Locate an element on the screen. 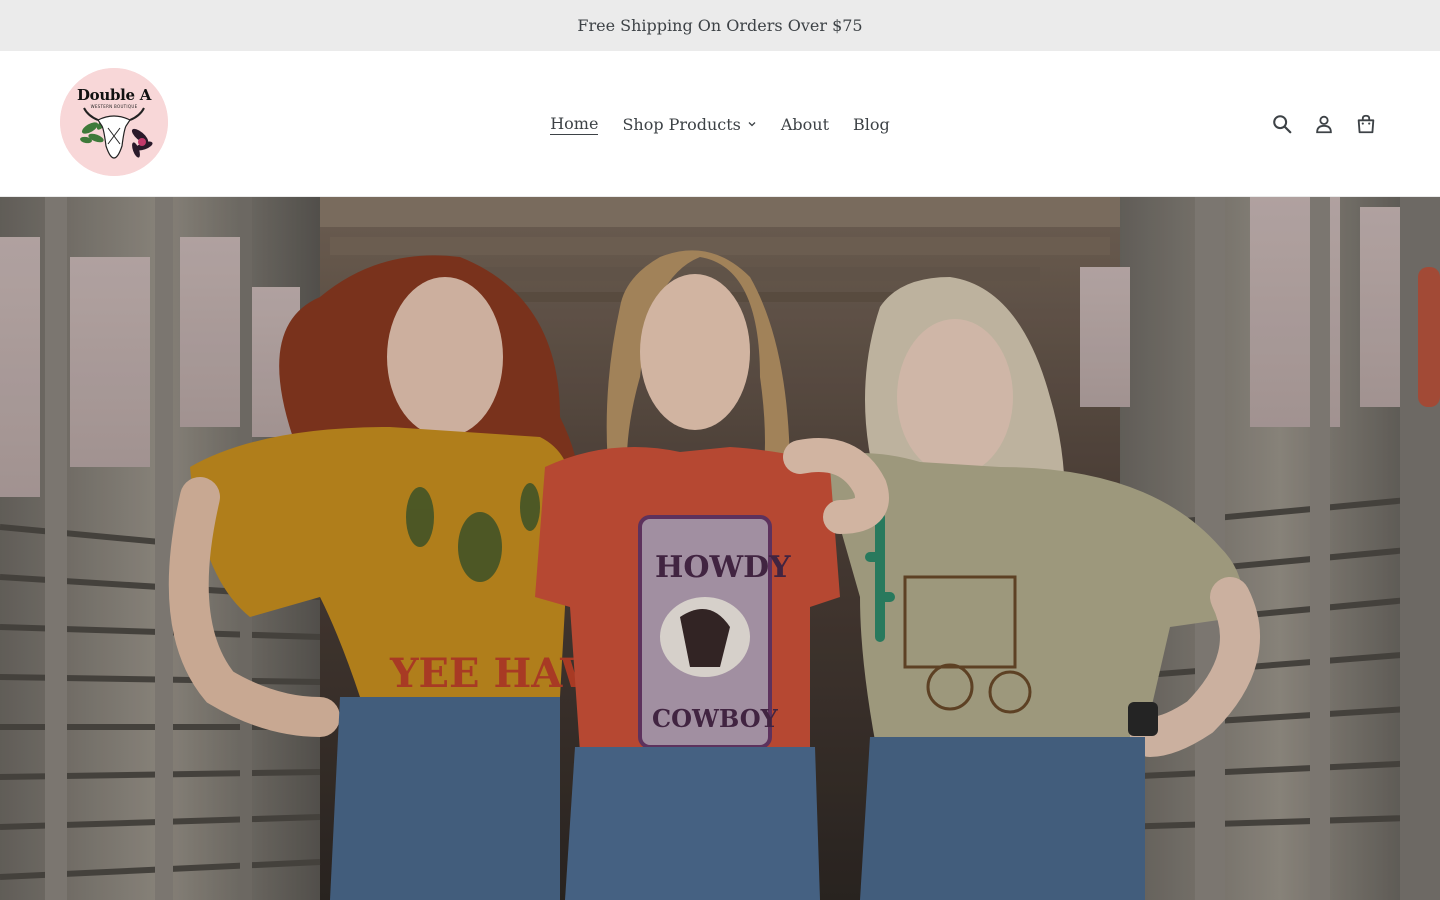  site-logo: Double A WESTERN BOUTIQUE is located at coordinates (114, 122).